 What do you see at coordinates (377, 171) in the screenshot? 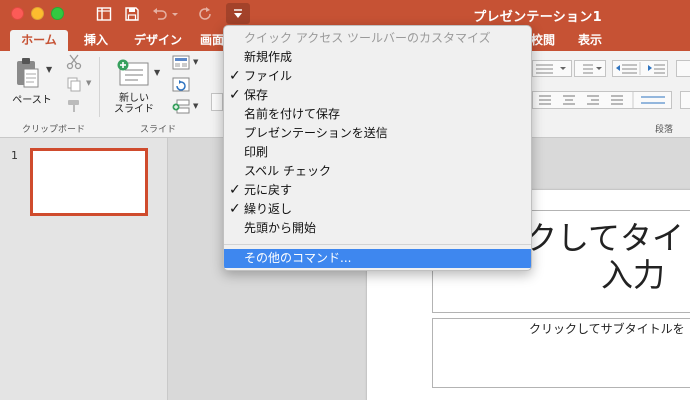
I see `menu-item-spell-check: スペル チェック` at bounding box center [377, 171].